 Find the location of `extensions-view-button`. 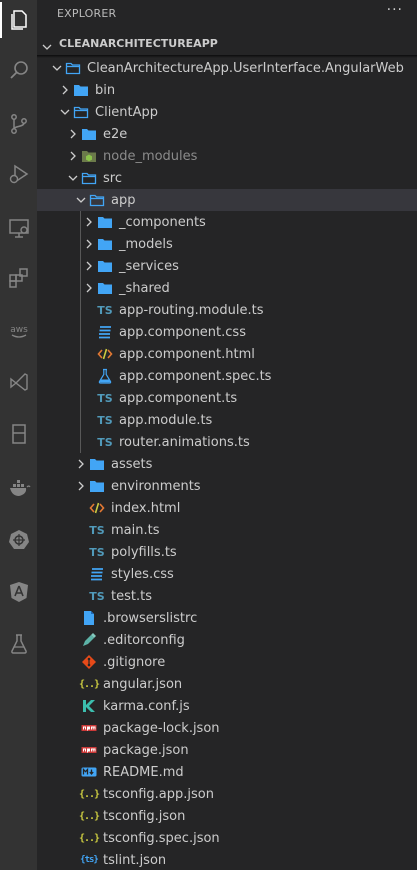

extensions-view-button is located at coordinates (18, 278).